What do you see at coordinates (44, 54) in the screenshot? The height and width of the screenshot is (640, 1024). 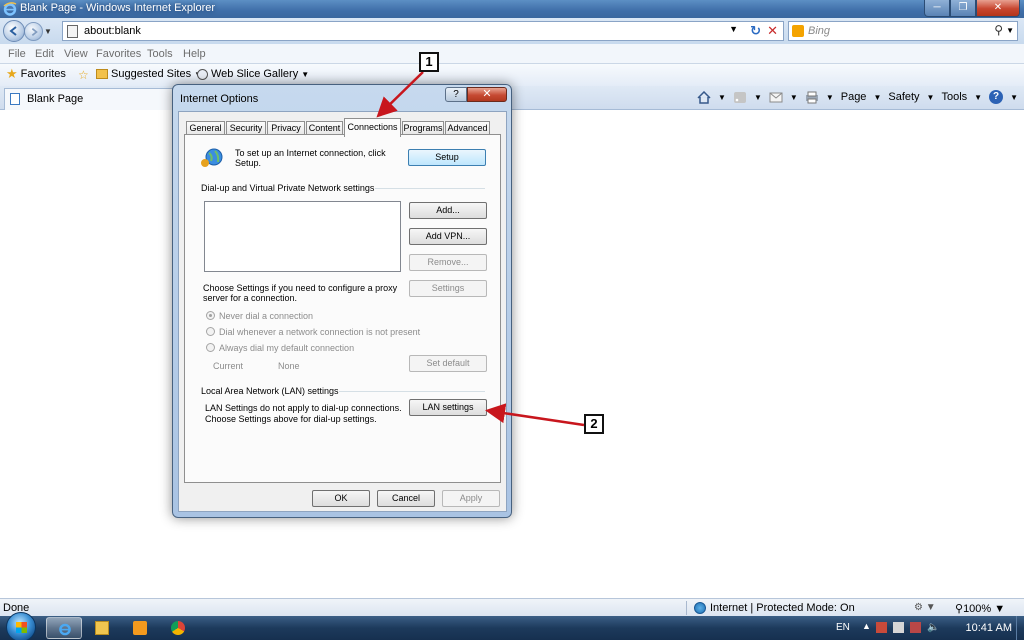 I see `menu-edit: Edit` at bounding box center [44, 54].